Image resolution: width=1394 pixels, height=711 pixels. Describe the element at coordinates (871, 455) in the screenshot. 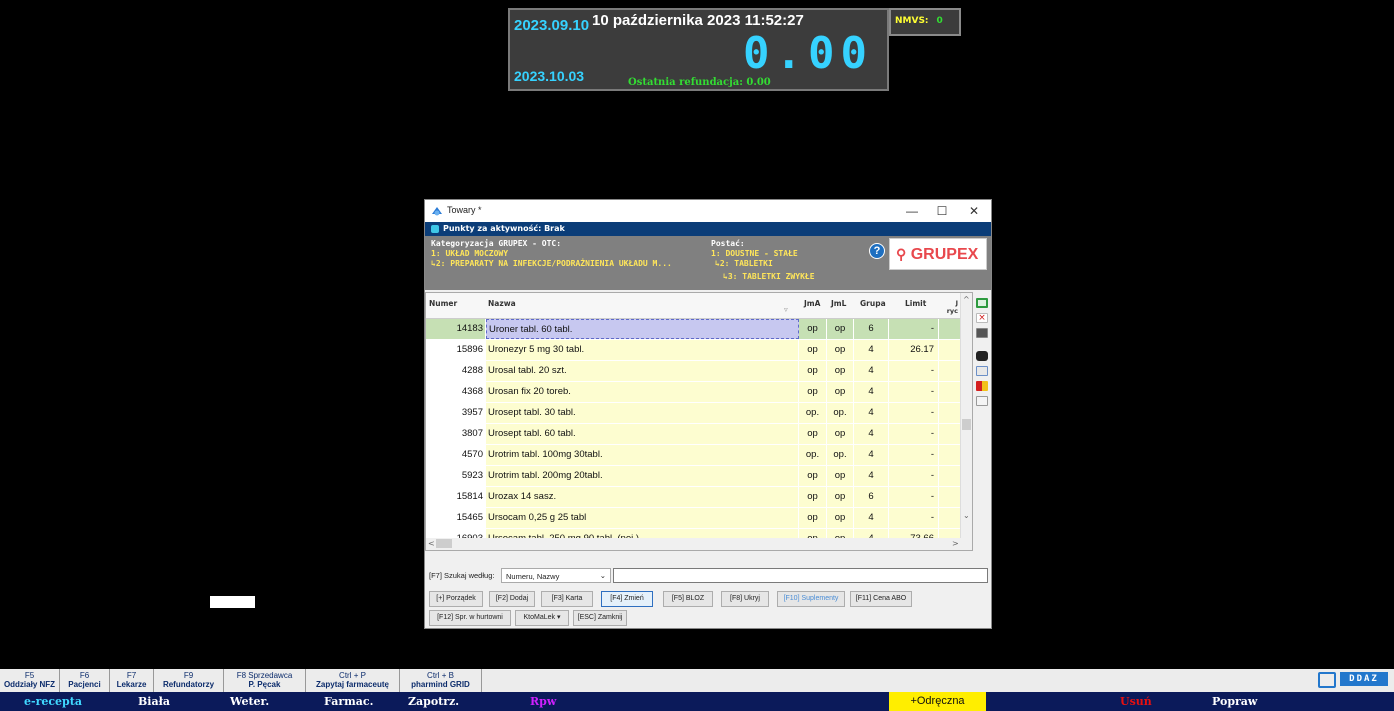

I see `cell-grupa: 4` at that location.